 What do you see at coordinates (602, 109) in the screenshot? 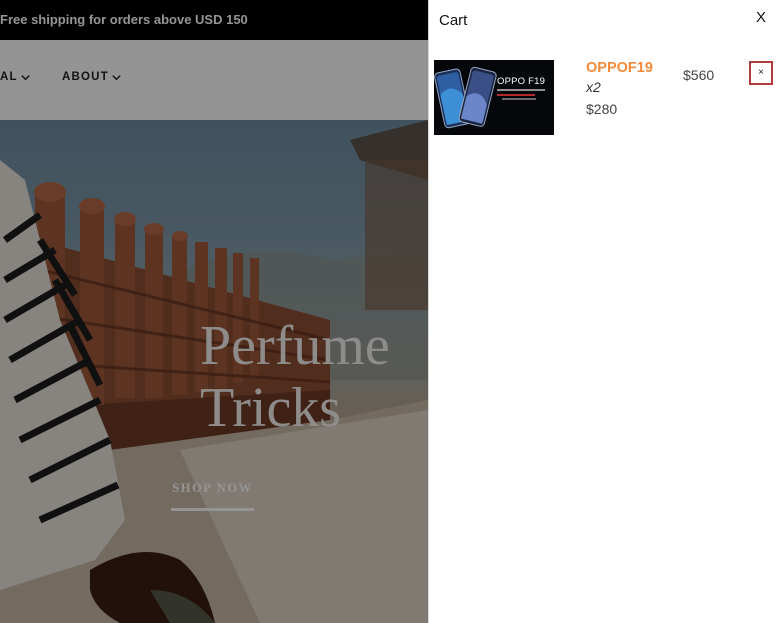
I see `product-unit-price: $280` at bounding box center [602, 109].